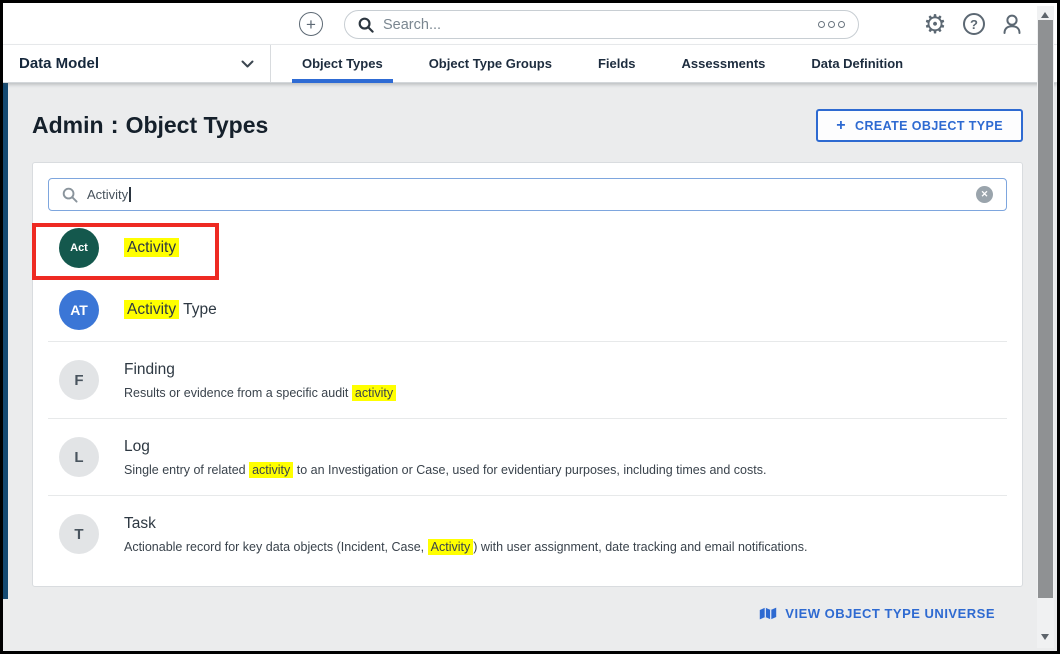 The image size is (1060, 654). Describe the element at coordinates (890, 613) in the screenshot. I see `view-object-type-universe-label: VIEW OBJECT TYPE UNIVERSE` at that location.